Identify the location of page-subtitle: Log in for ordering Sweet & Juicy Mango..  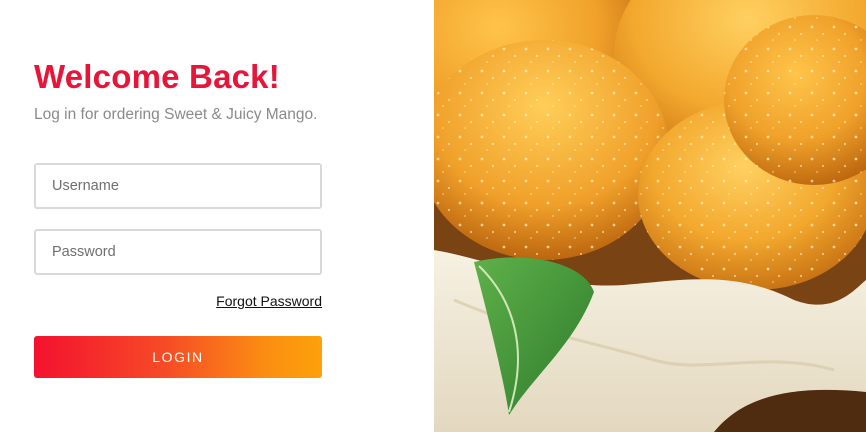
(176, 114).